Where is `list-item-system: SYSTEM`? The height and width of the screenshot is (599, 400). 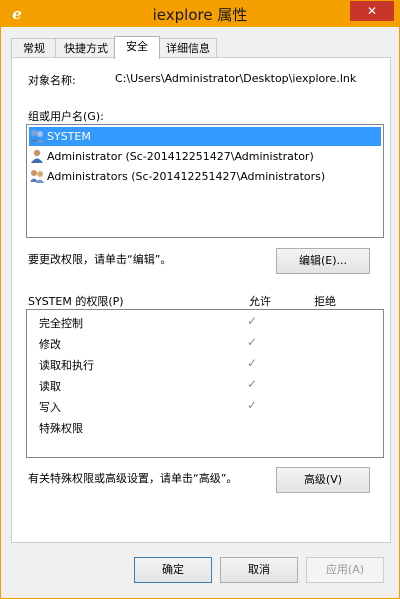 list-item-system: SYSTEM is located at coordinates (205, 136).